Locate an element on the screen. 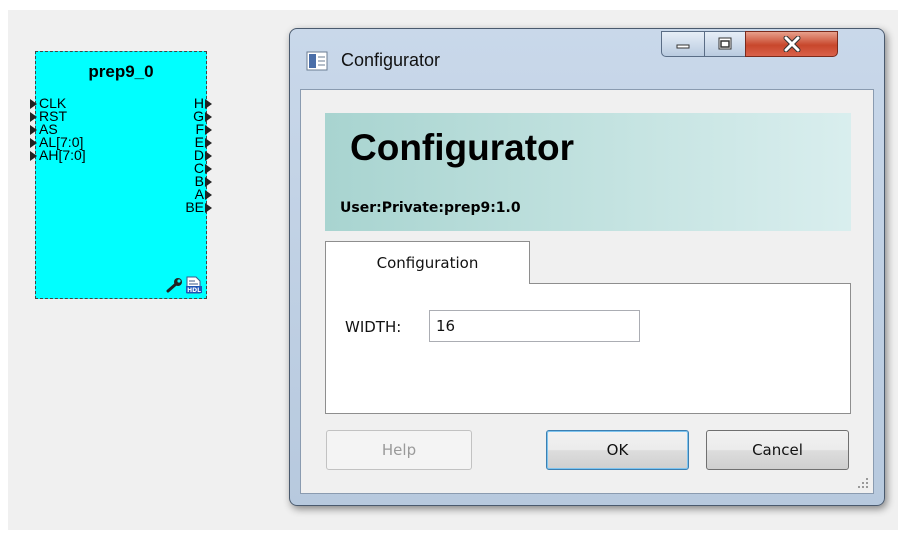  maximize-button is located at coordinates (725, 44).